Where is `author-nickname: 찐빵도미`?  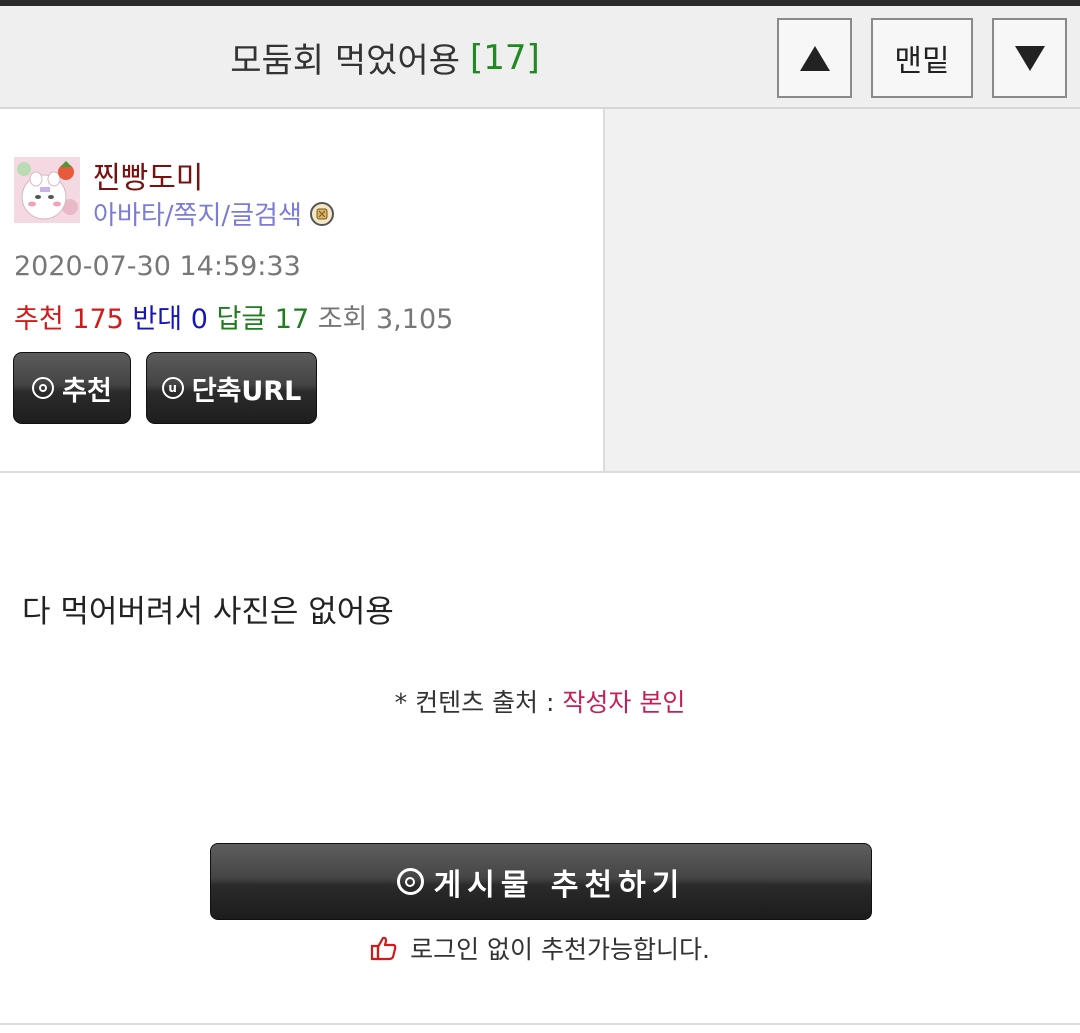 author-nickname: 찐빵도미 is located at coordinates (148, 175).